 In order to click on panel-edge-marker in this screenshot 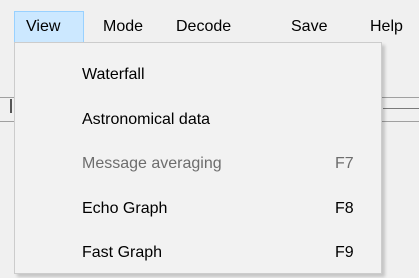, I will do `click(11, 106)`.